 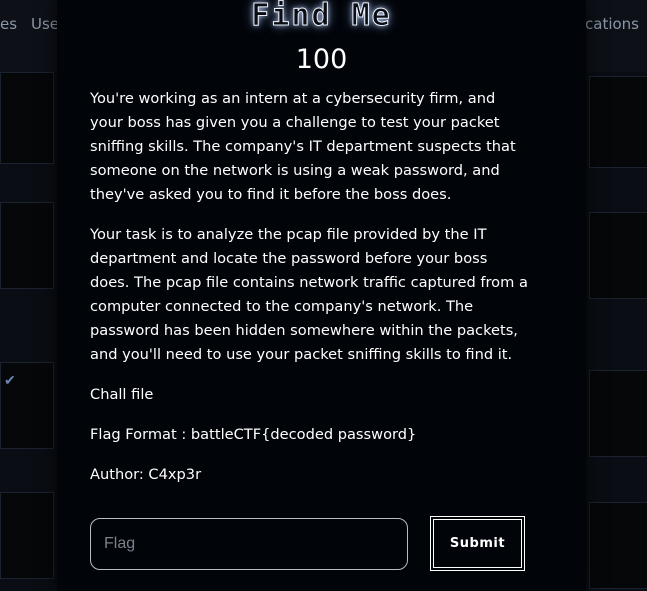 I want to click on background-challenge-column-right, so click(x=616, y=331).